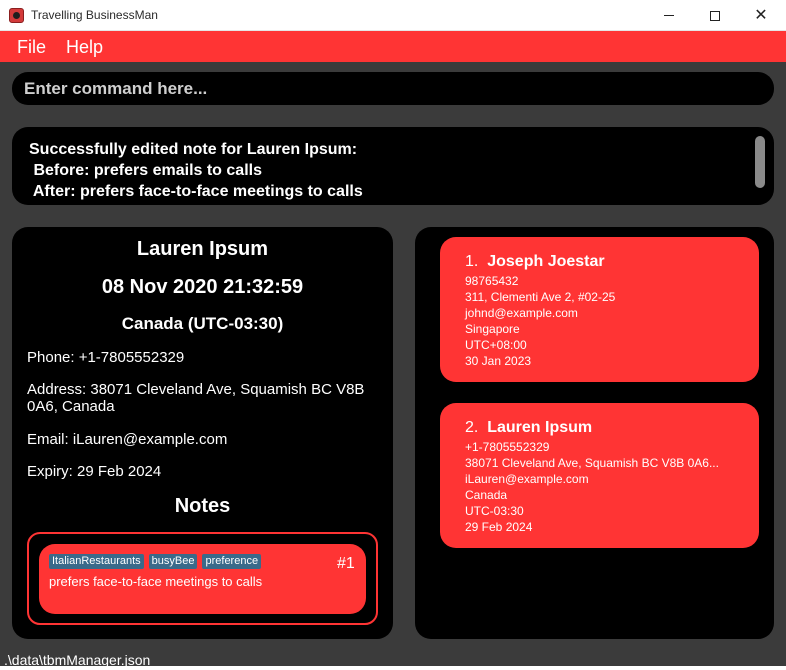 Image resolution: width=786 pixels, height=670 pixels. I want to click on note-index: #1, so click(346, 563).